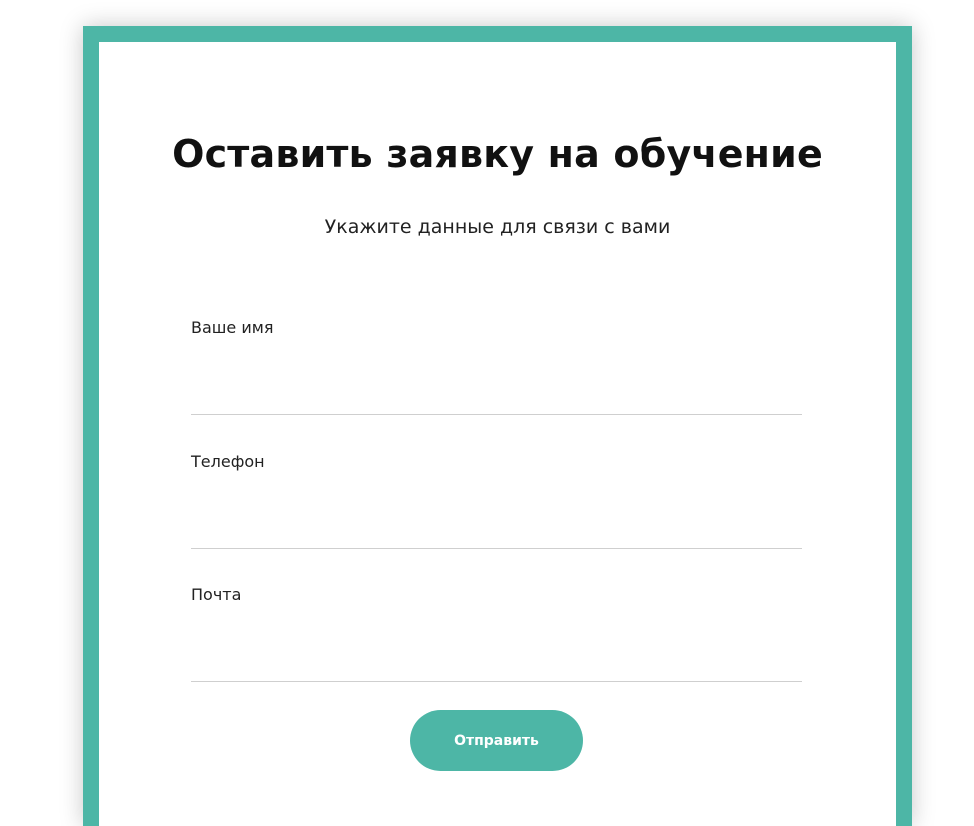 The image size is (974, 826). Describe the element at coordinates (496, 527) in the screenshot. I see `phone-input` at that location.